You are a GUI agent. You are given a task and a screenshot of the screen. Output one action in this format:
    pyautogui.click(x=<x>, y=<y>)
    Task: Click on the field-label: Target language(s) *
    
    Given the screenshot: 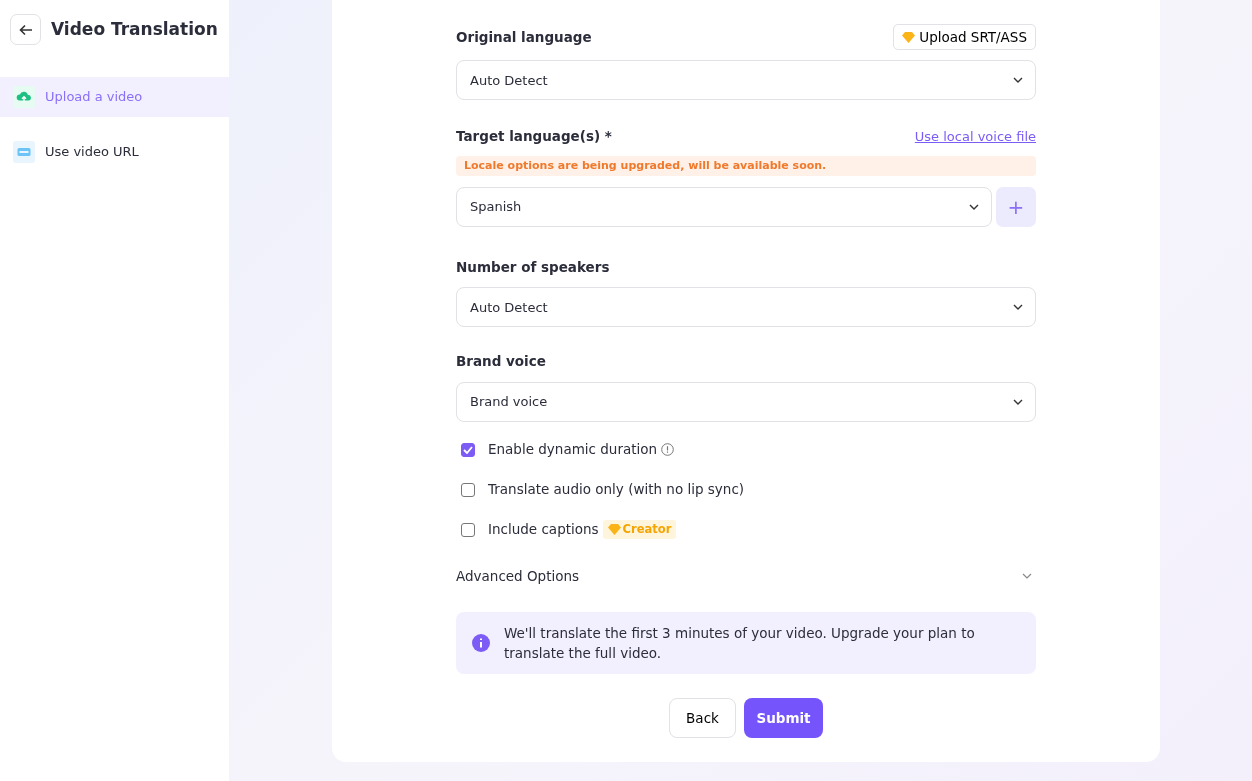 What is the action you would take?
    pyautogui.click(x=534, y=137)
    